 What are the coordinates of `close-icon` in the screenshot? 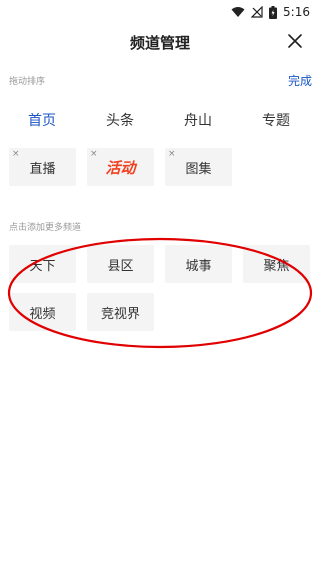 It's located at (295, 41).